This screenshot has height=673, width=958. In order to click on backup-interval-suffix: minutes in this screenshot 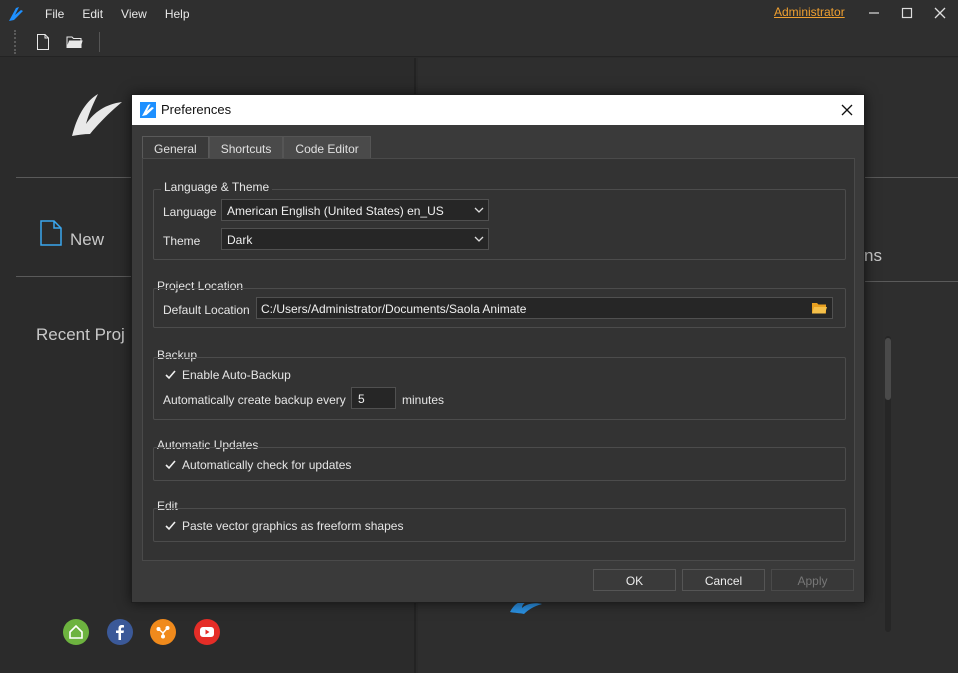, I will do `click(423, 400)`.